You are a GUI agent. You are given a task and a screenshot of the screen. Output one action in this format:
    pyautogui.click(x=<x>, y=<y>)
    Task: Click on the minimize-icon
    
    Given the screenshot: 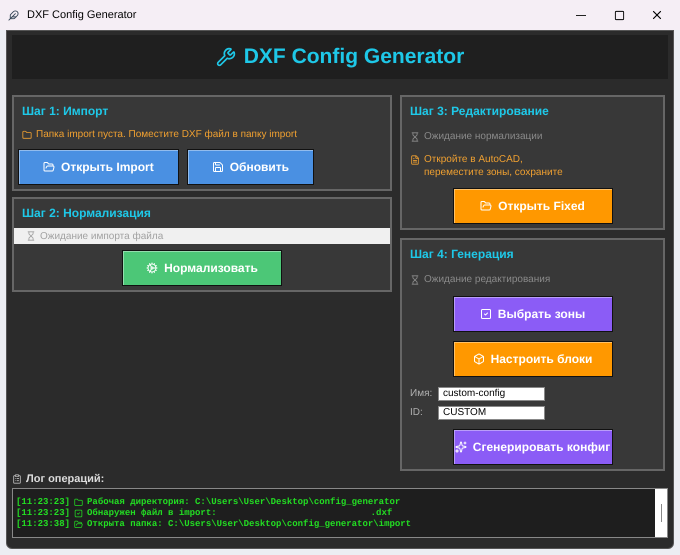 What is the action you would take?
    pyautogui.click(x=581, y=15)
    